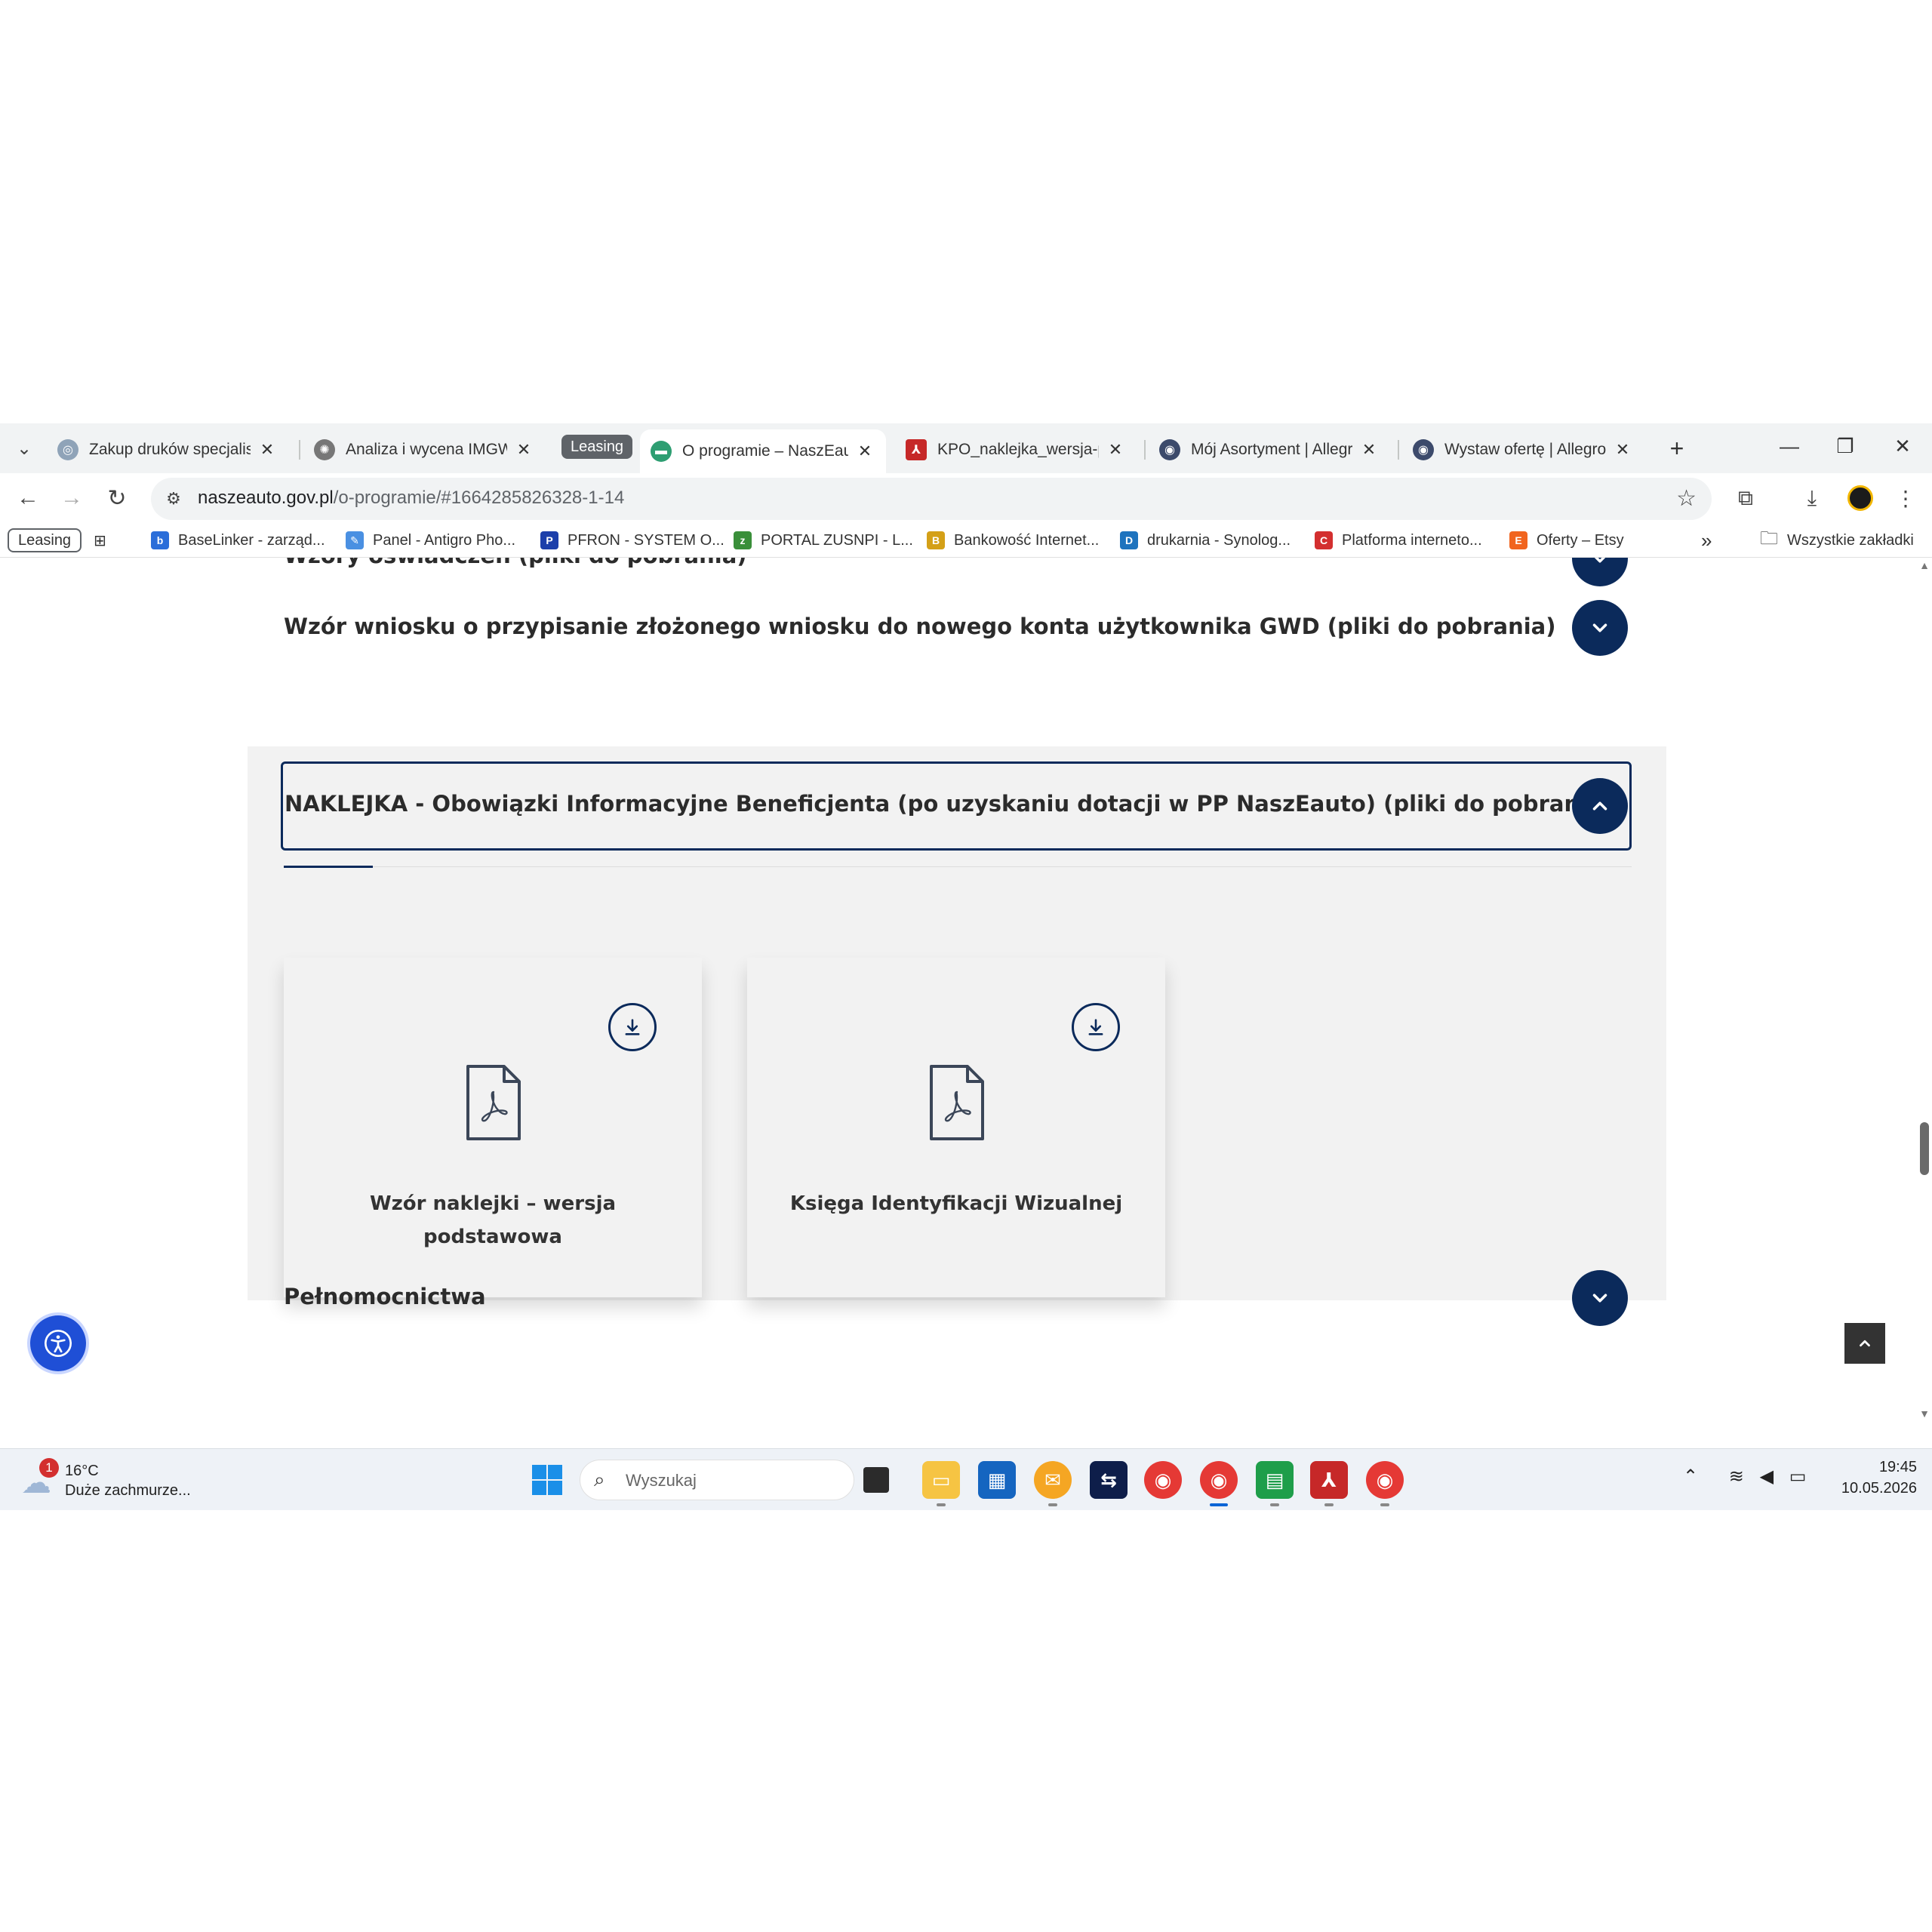  Describe the element at coordinates (1518, 540) in the screenshot. I see `etsy-icon: E` at that location.